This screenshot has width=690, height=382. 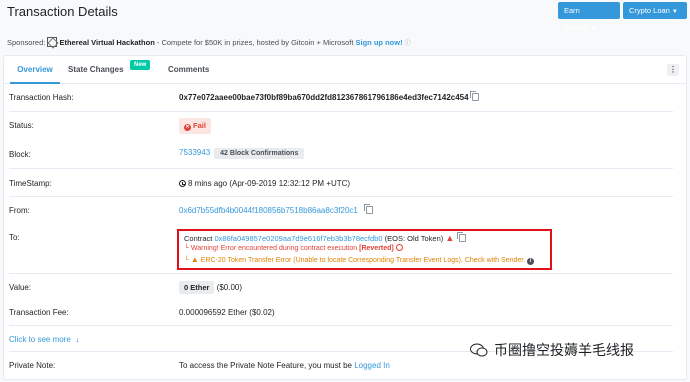 What do you see at coordinates (39, 312) in the screenshot?
I see `fee-label: Transaction Fee:` at bounding box center [39, 312].